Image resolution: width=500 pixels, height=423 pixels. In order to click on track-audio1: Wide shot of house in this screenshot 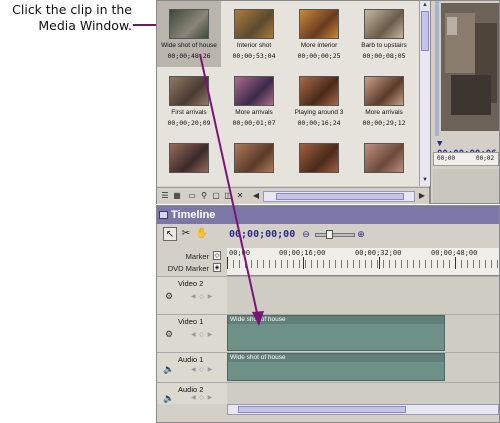, I will do `click(363, 367)`.